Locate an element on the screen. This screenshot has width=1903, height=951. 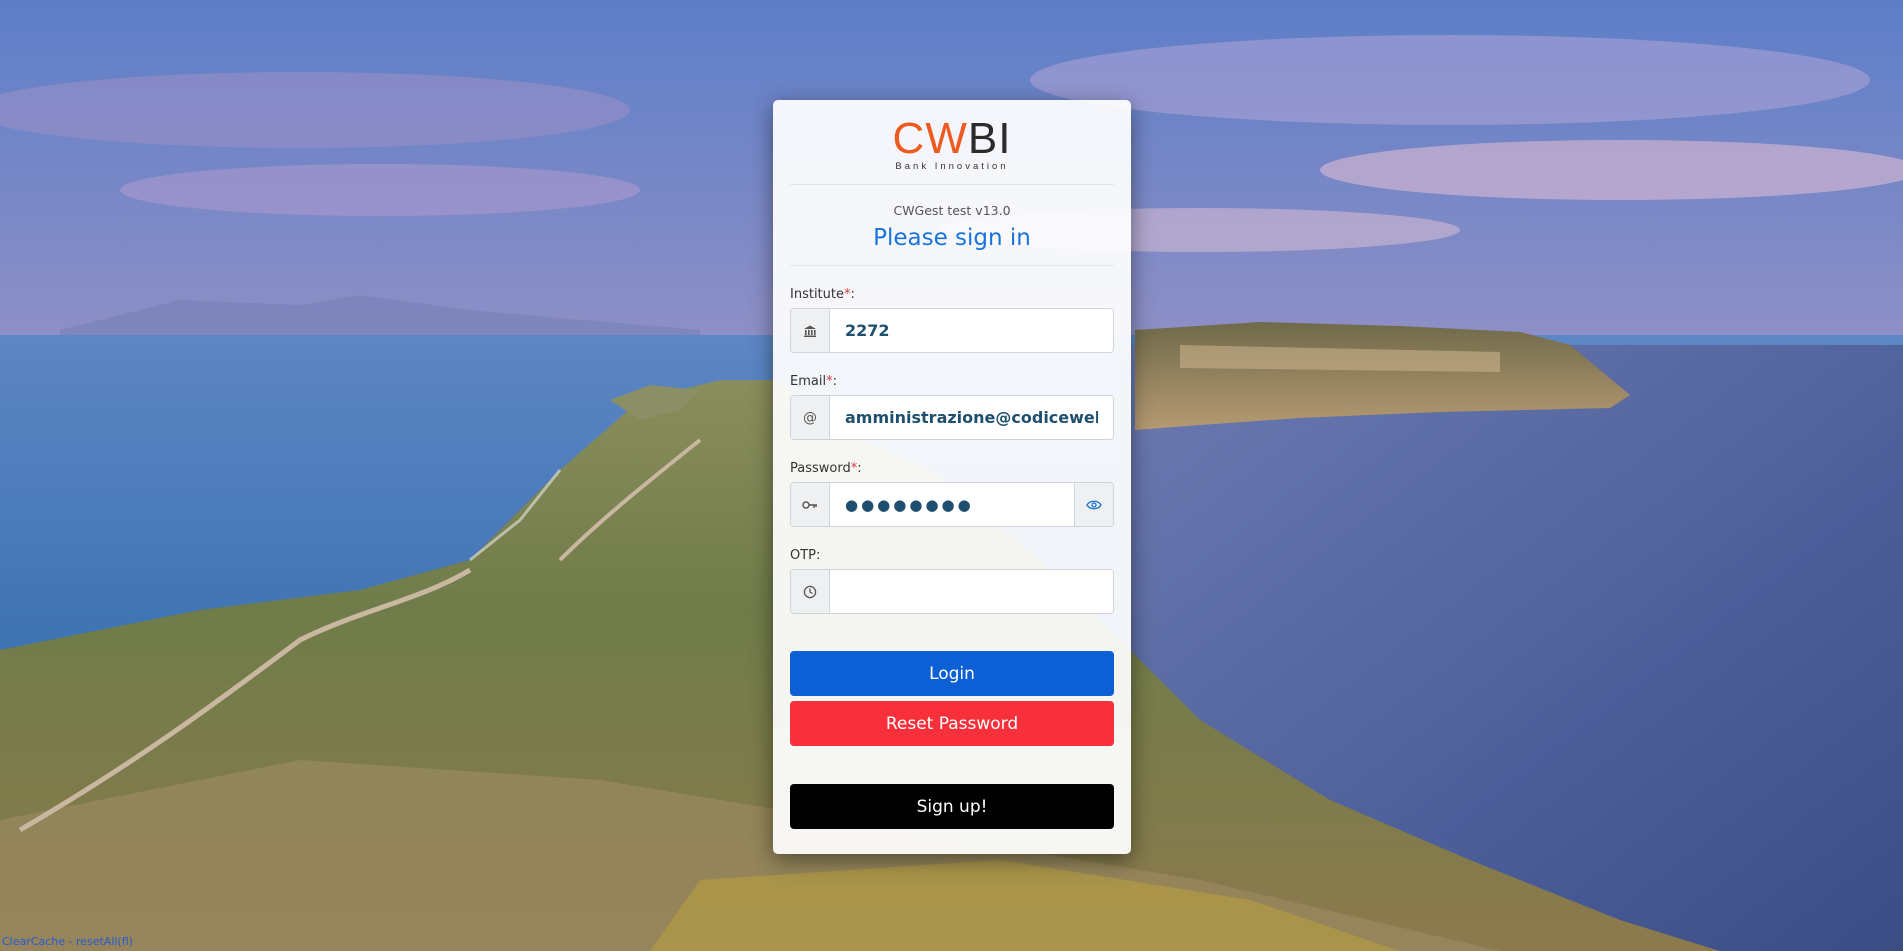
eye-icon is located at coordinates (1093, 504).